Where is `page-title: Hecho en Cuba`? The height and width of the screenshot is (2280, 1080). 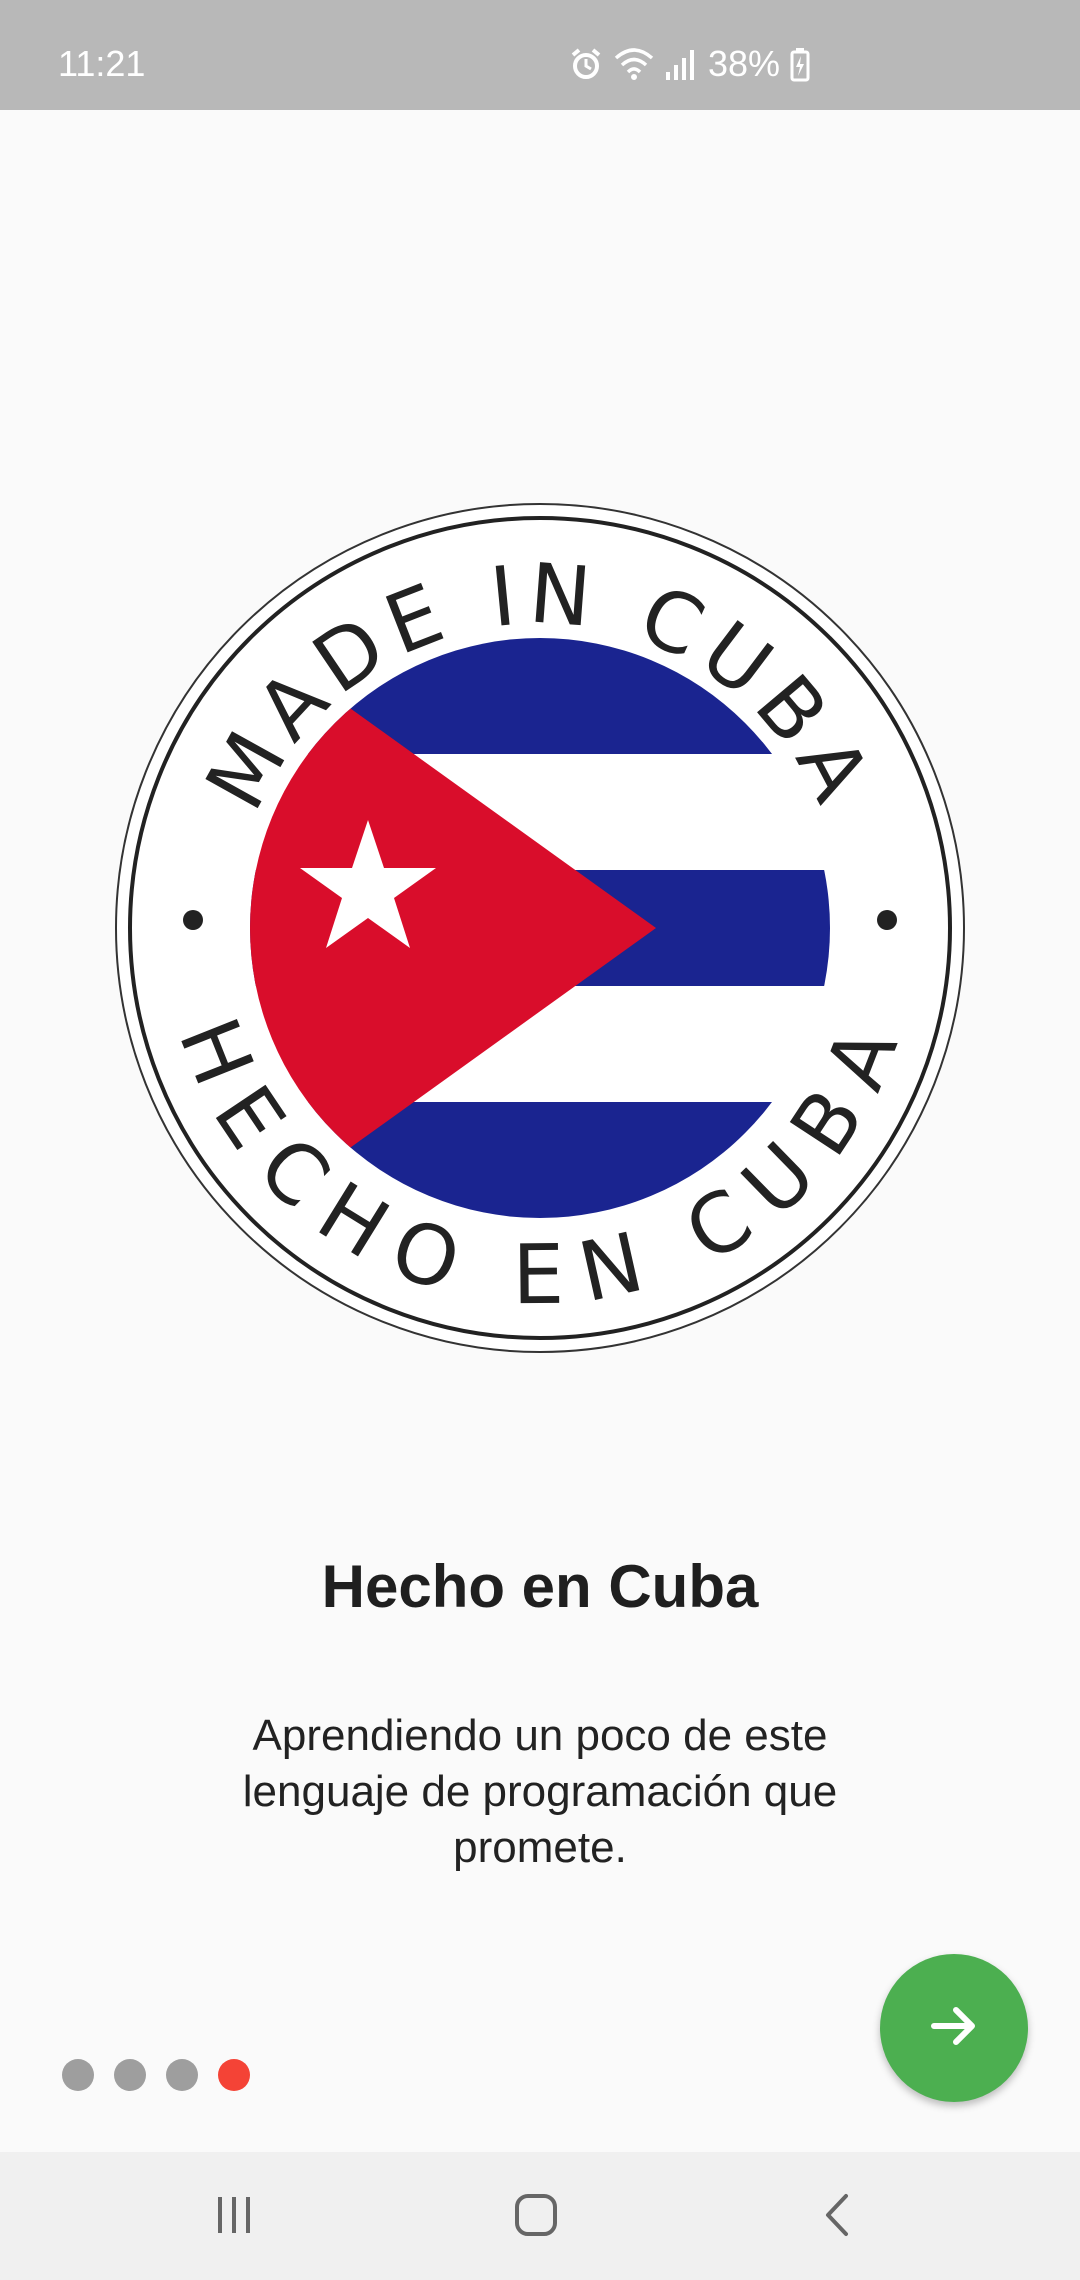 page-title: Hecho en Cuba is located at coordinates (540, 1586).